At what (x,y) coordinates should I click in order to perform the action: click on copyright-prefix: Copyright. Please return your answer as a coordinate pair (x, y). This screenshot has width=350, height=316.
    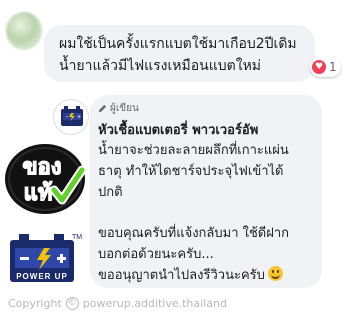
    Looking at the image, I should click on (35, 303).